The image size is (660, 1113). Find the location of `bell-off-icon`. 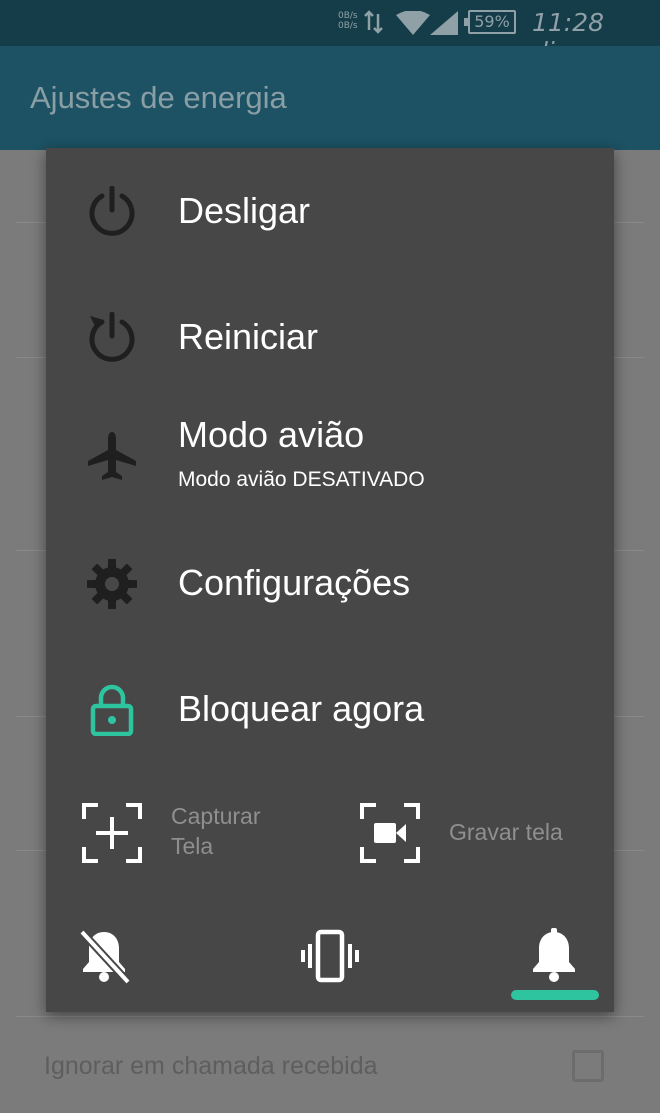

bell-off-icon is located at coordinates (105, 957).